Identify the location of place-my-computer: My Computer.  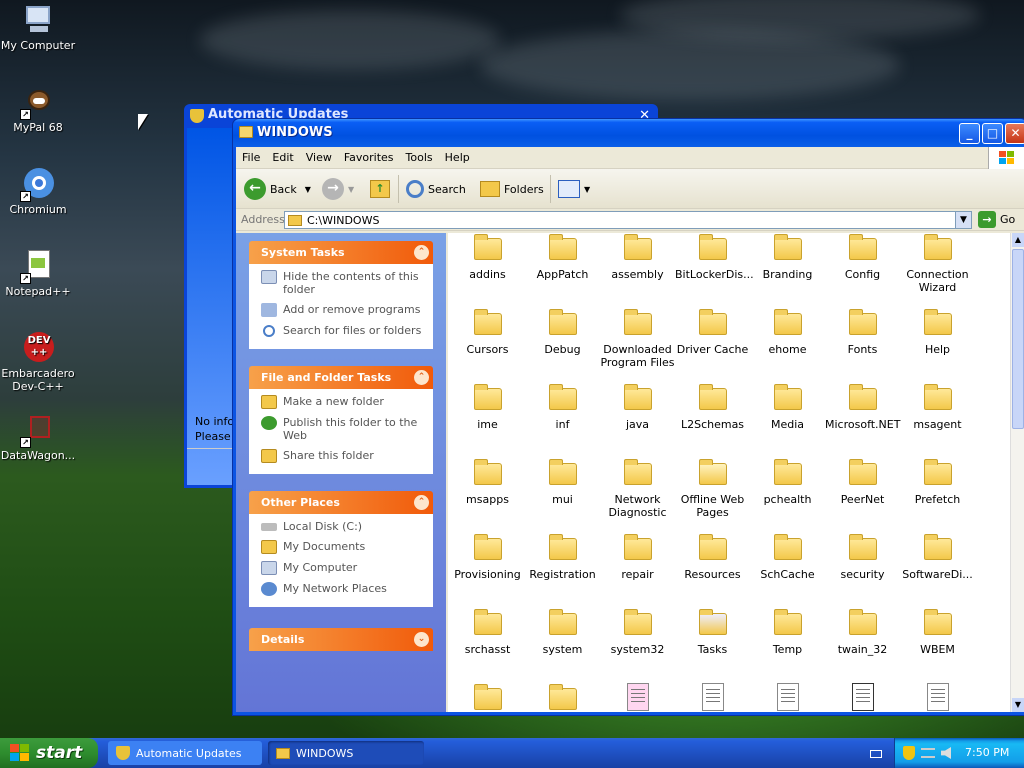
(347, 568).